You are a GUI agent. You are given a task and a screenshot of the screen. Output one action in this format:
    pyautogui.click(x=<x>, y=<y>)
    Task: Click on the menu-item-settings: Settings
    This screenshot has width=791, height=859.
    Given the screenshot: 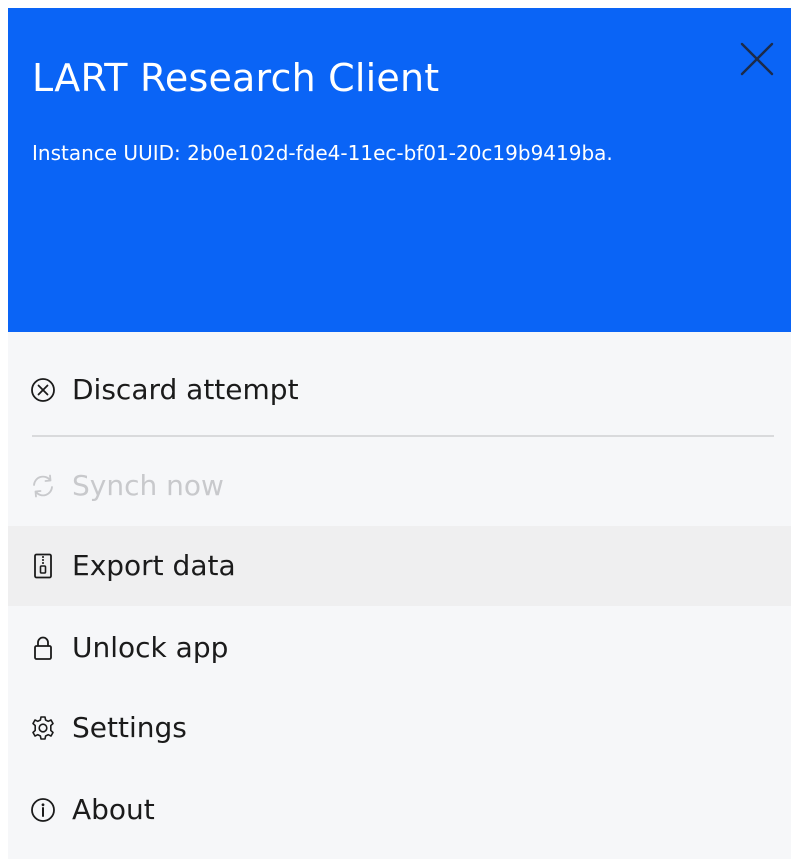 What is the action you would take?
    pyautogui.click(x=399, y=728)
    